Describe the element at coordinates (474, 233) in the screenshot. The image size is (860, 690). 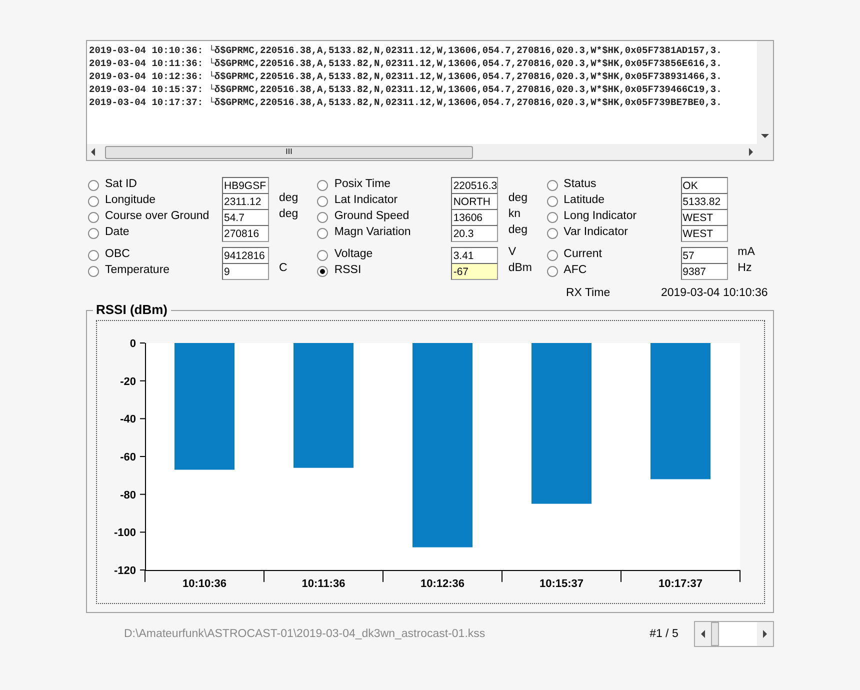
I see `value-field: 20.3` at that location.